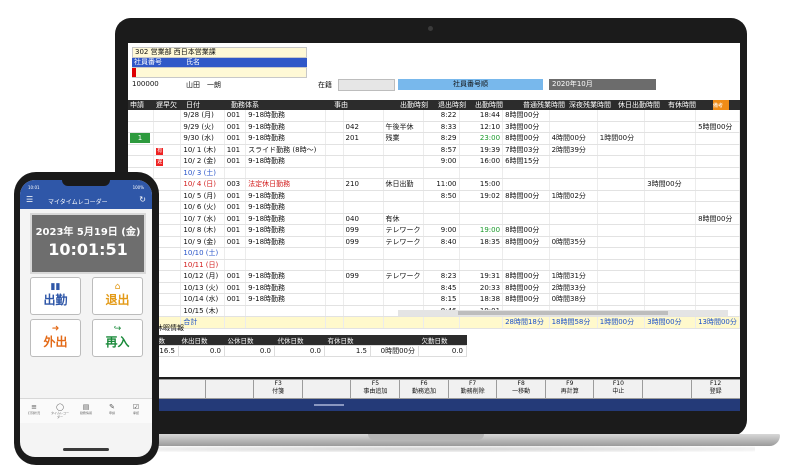 The image size is (800, 469). I want to click on nav-approve: ☑ 承認, so click(136, 409).